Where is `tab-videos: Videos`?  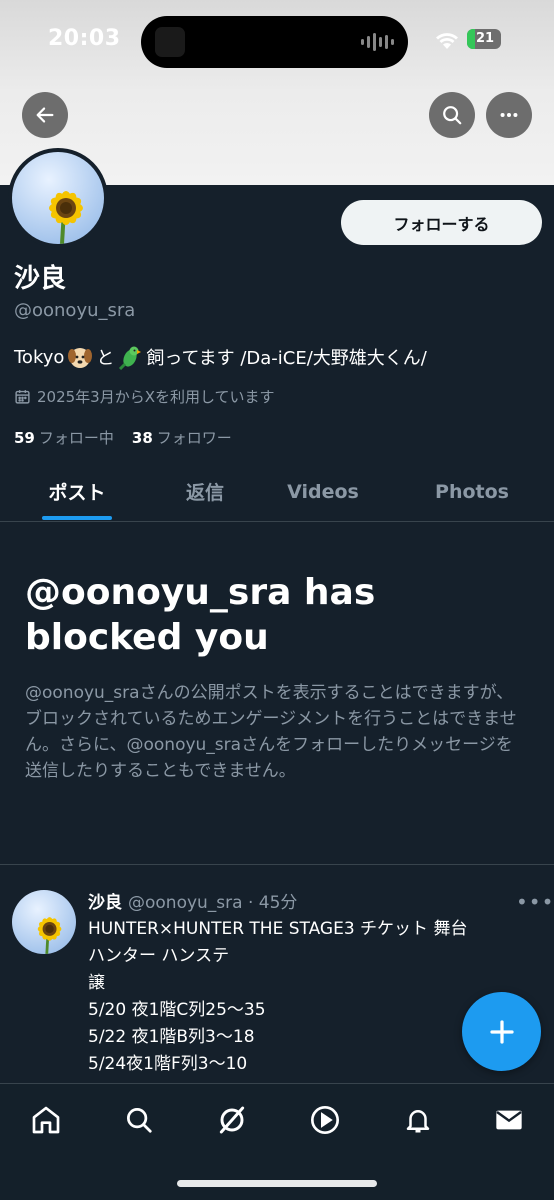 tab-videos: Videos is located at coordinates (323, 491).